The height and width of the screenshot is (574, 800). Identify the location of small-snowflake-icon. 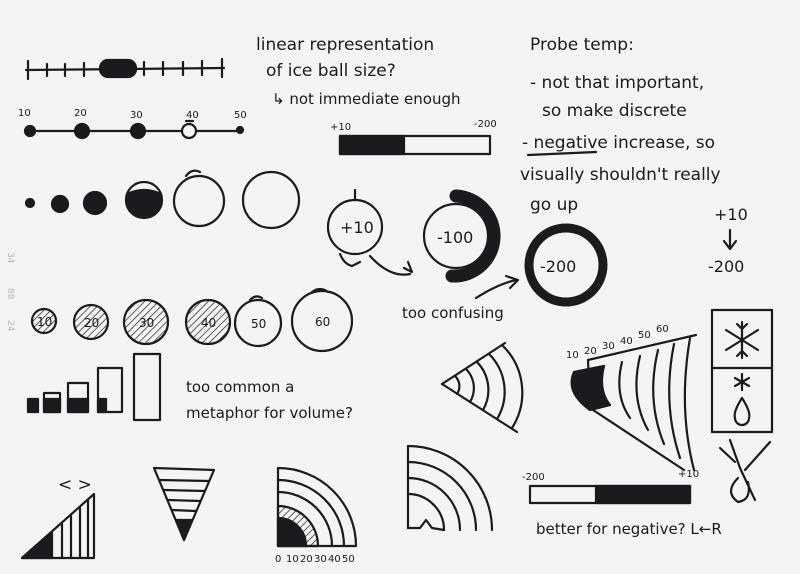
(742, 382).